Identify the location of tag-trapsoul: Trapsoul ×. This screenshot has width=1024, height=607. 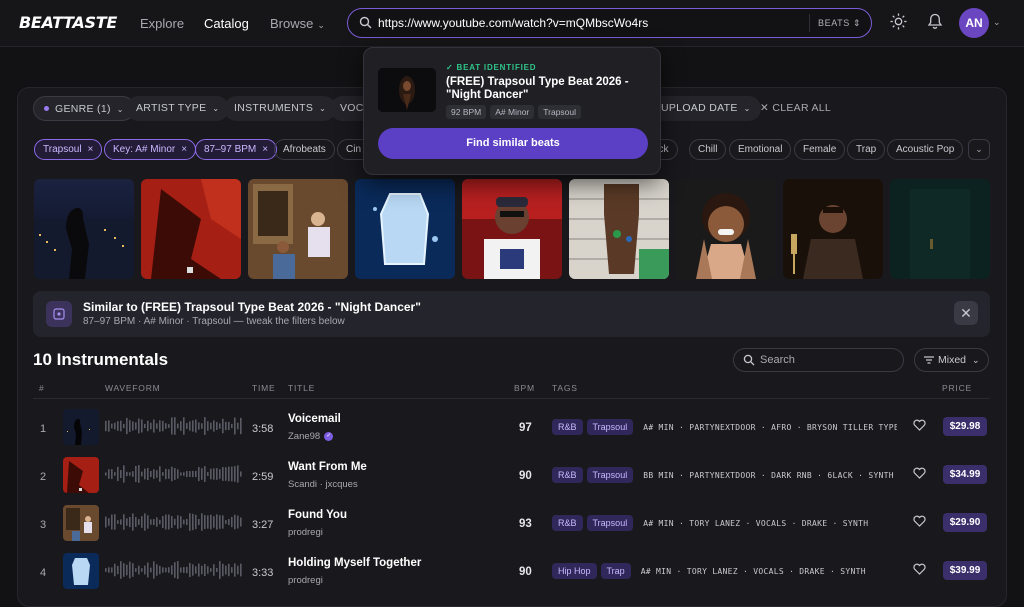
(68, 149).